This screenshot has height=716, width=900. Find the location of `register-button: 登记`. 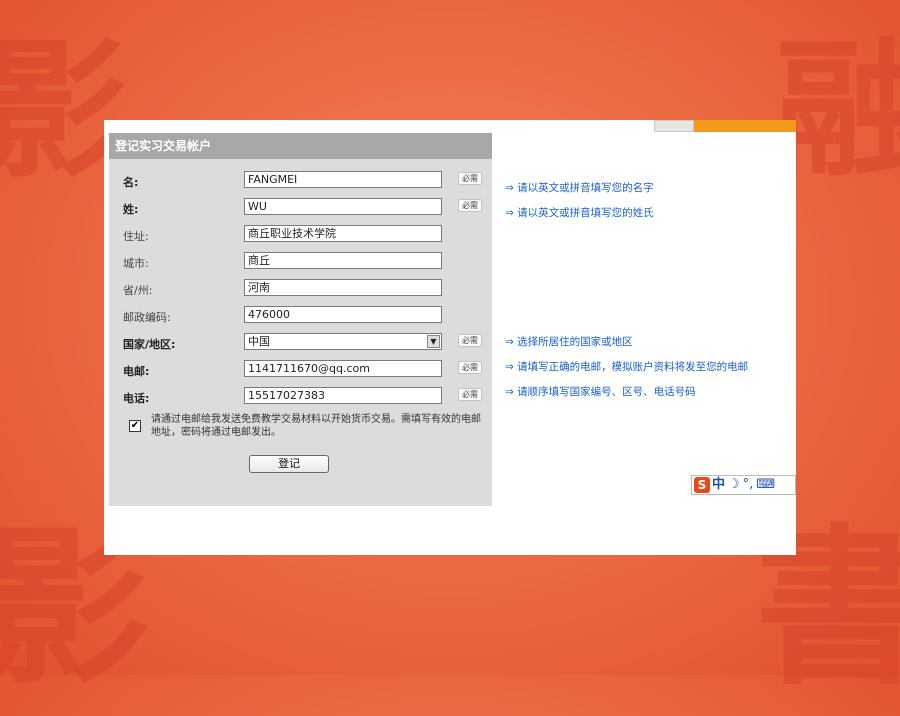

register-button: 登记 is located at coordinates (289, 464).